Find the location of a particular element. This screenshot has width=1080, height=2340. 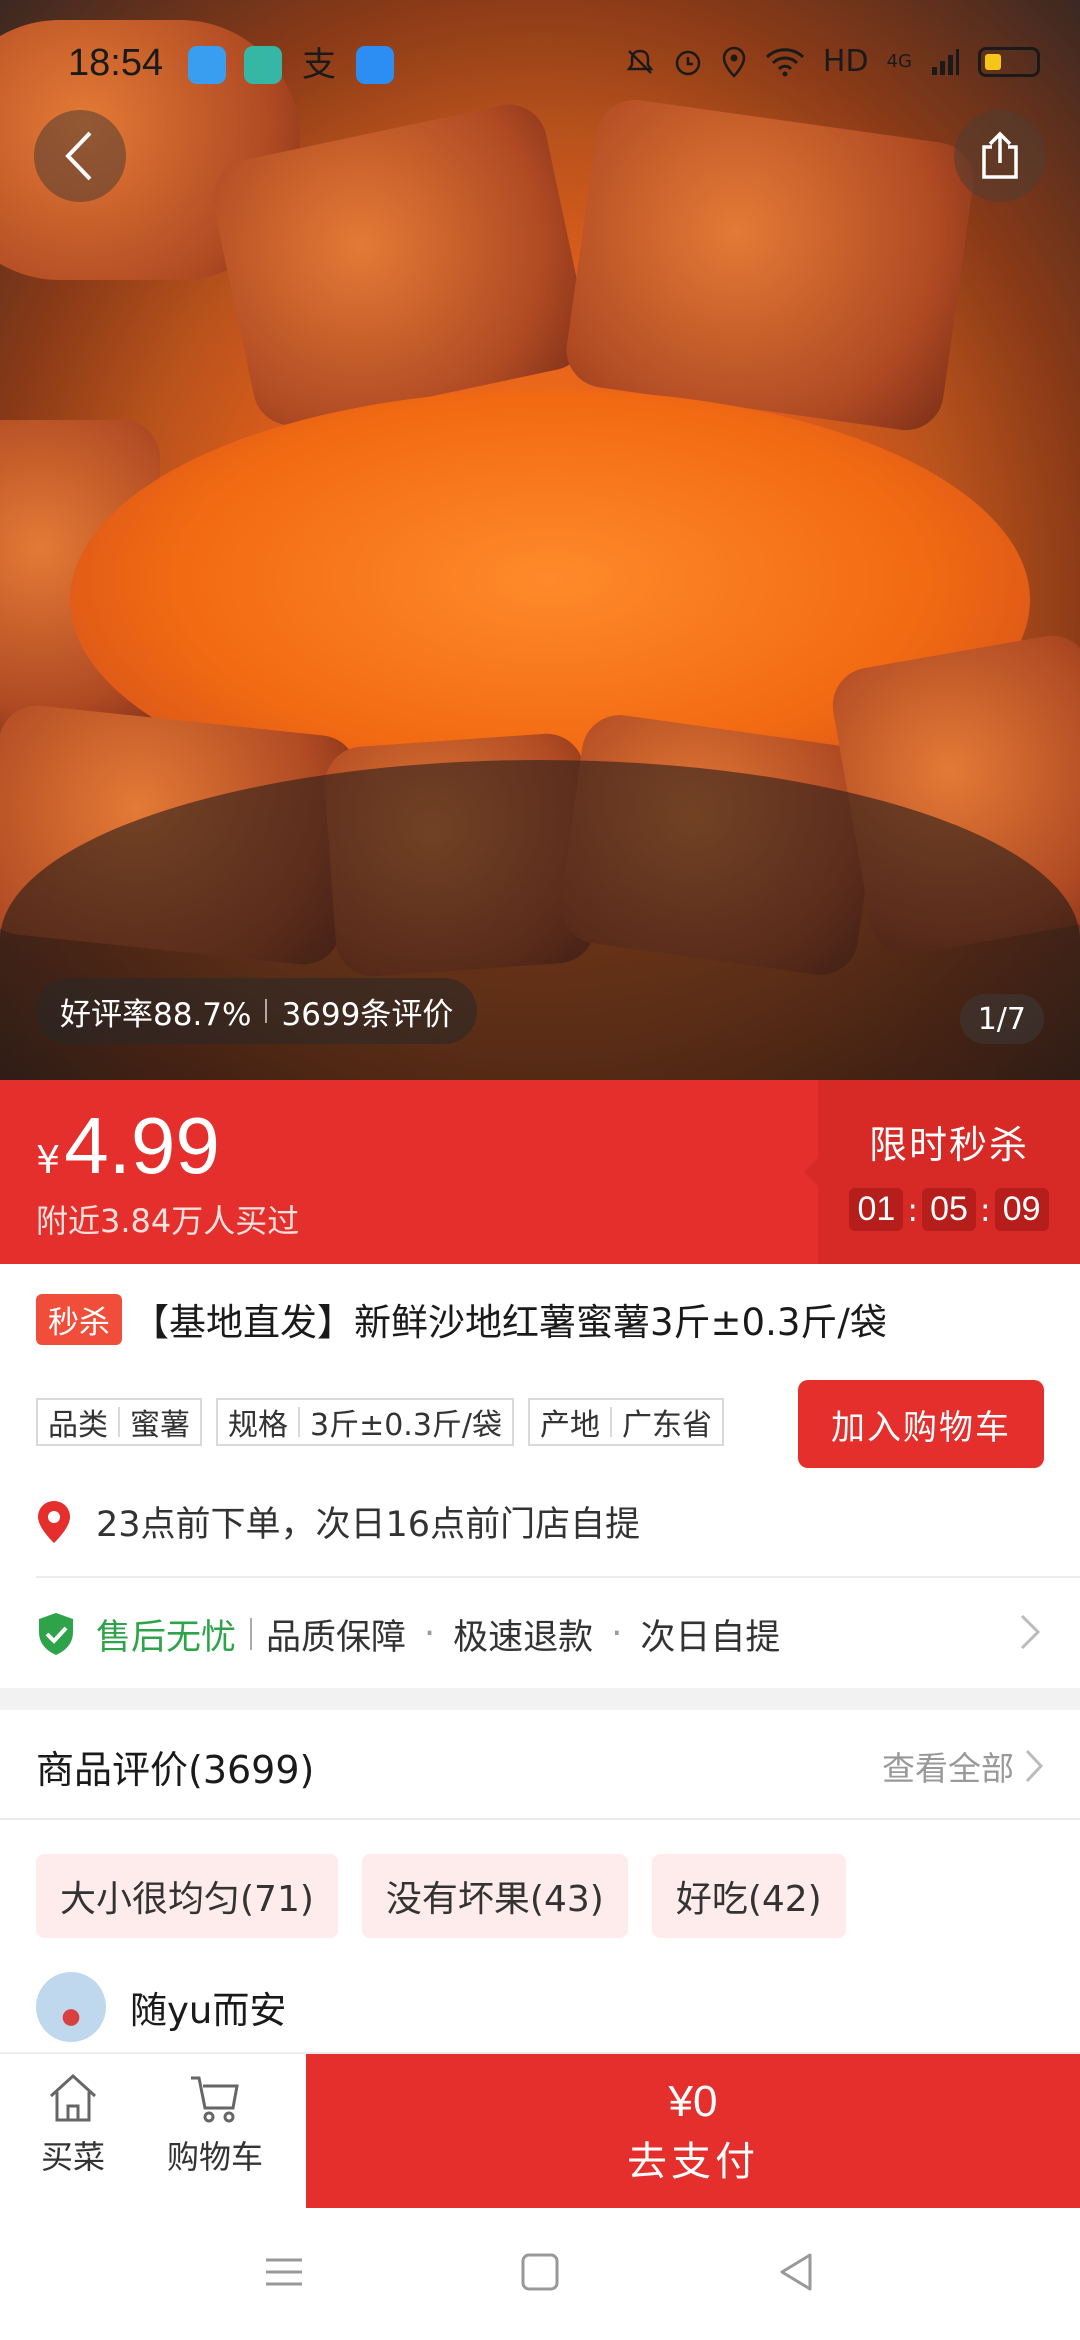

pickup-text: 23点前下单，次日16点前门店自提 is located at coordinates (368, 1525).